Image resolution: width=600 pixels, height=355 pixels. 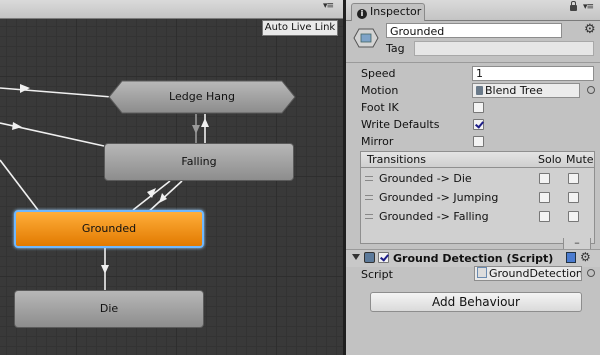 What do you see at coordinates (396, 11) in the screenshot?
I see `tab-inspector-label: Inspector` at bounding box center [396, 11].